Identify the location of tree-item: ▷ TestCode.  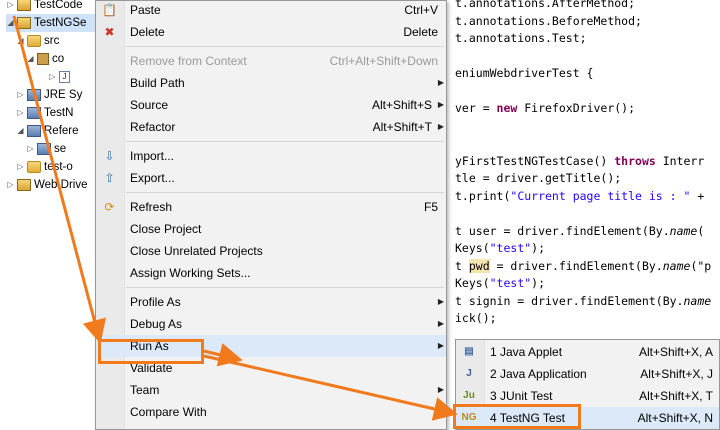
(51, 7).